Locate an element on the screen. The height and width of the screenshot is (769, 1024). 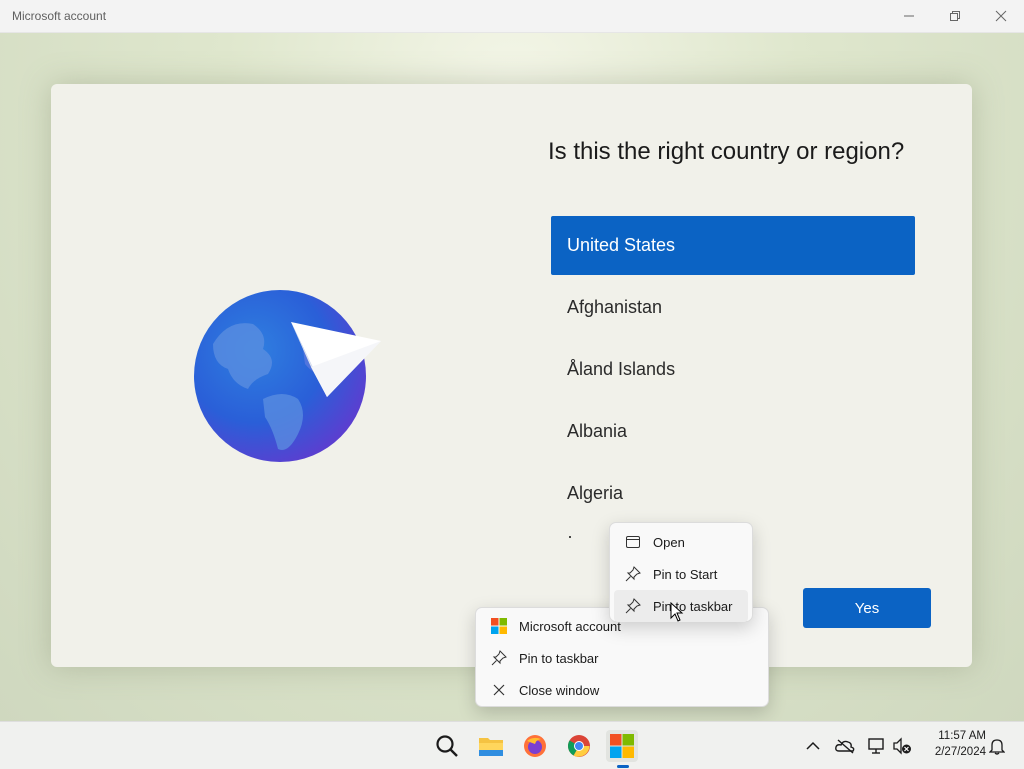
notifications-button is located at coordinates (997, 746).